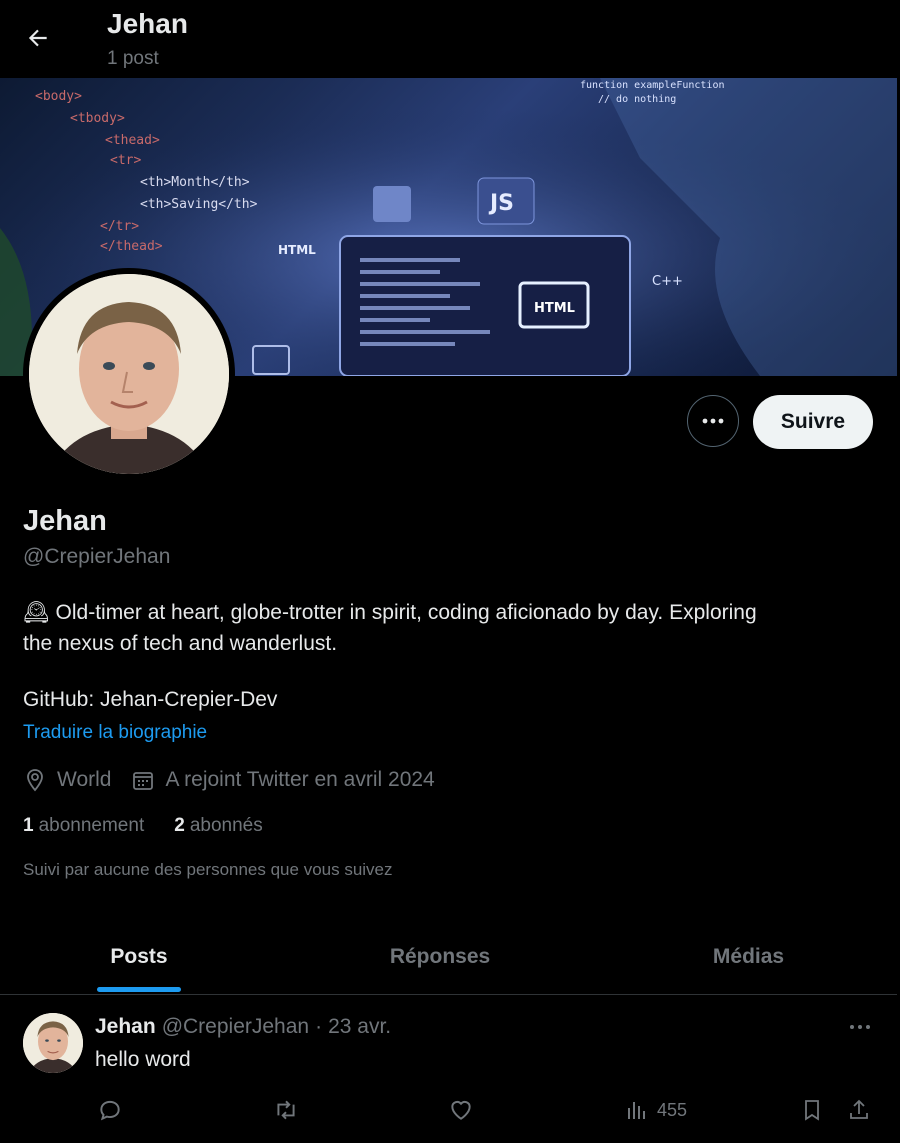 The image size is (900, 1143). I want to click on active-tab-indicator, so click(139, 989).